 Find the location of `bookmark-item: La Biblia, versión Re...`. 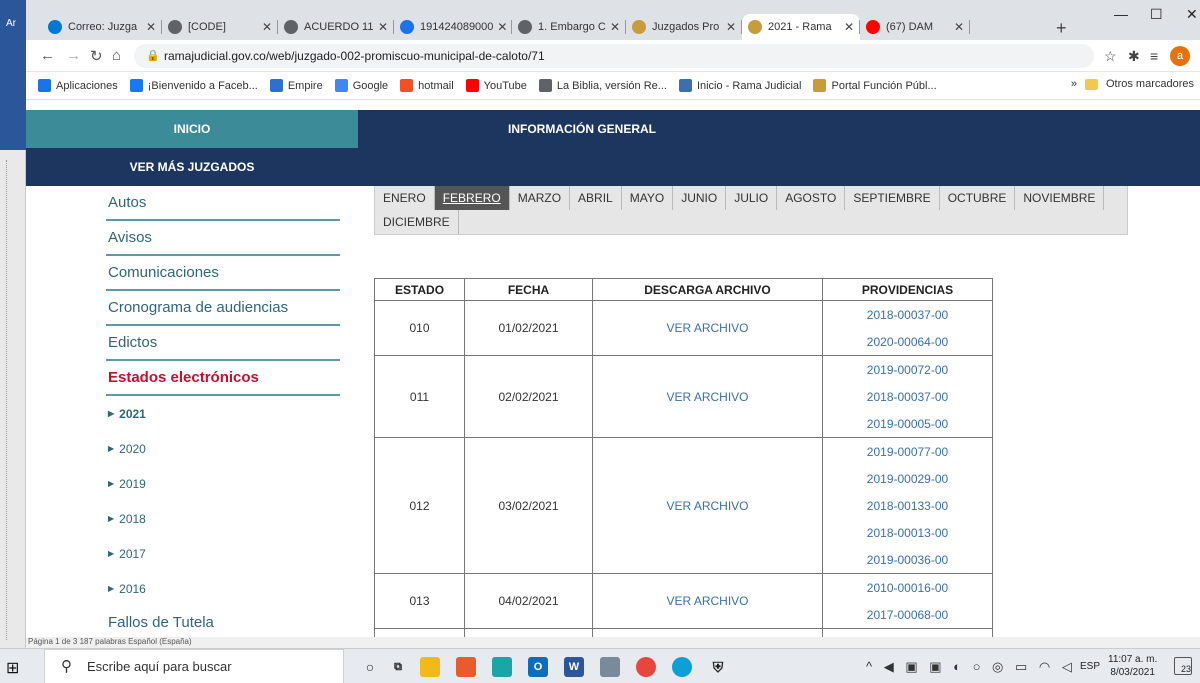

bookmark-item: La Biblia, versión Re... is located at coordinates (602, 85).